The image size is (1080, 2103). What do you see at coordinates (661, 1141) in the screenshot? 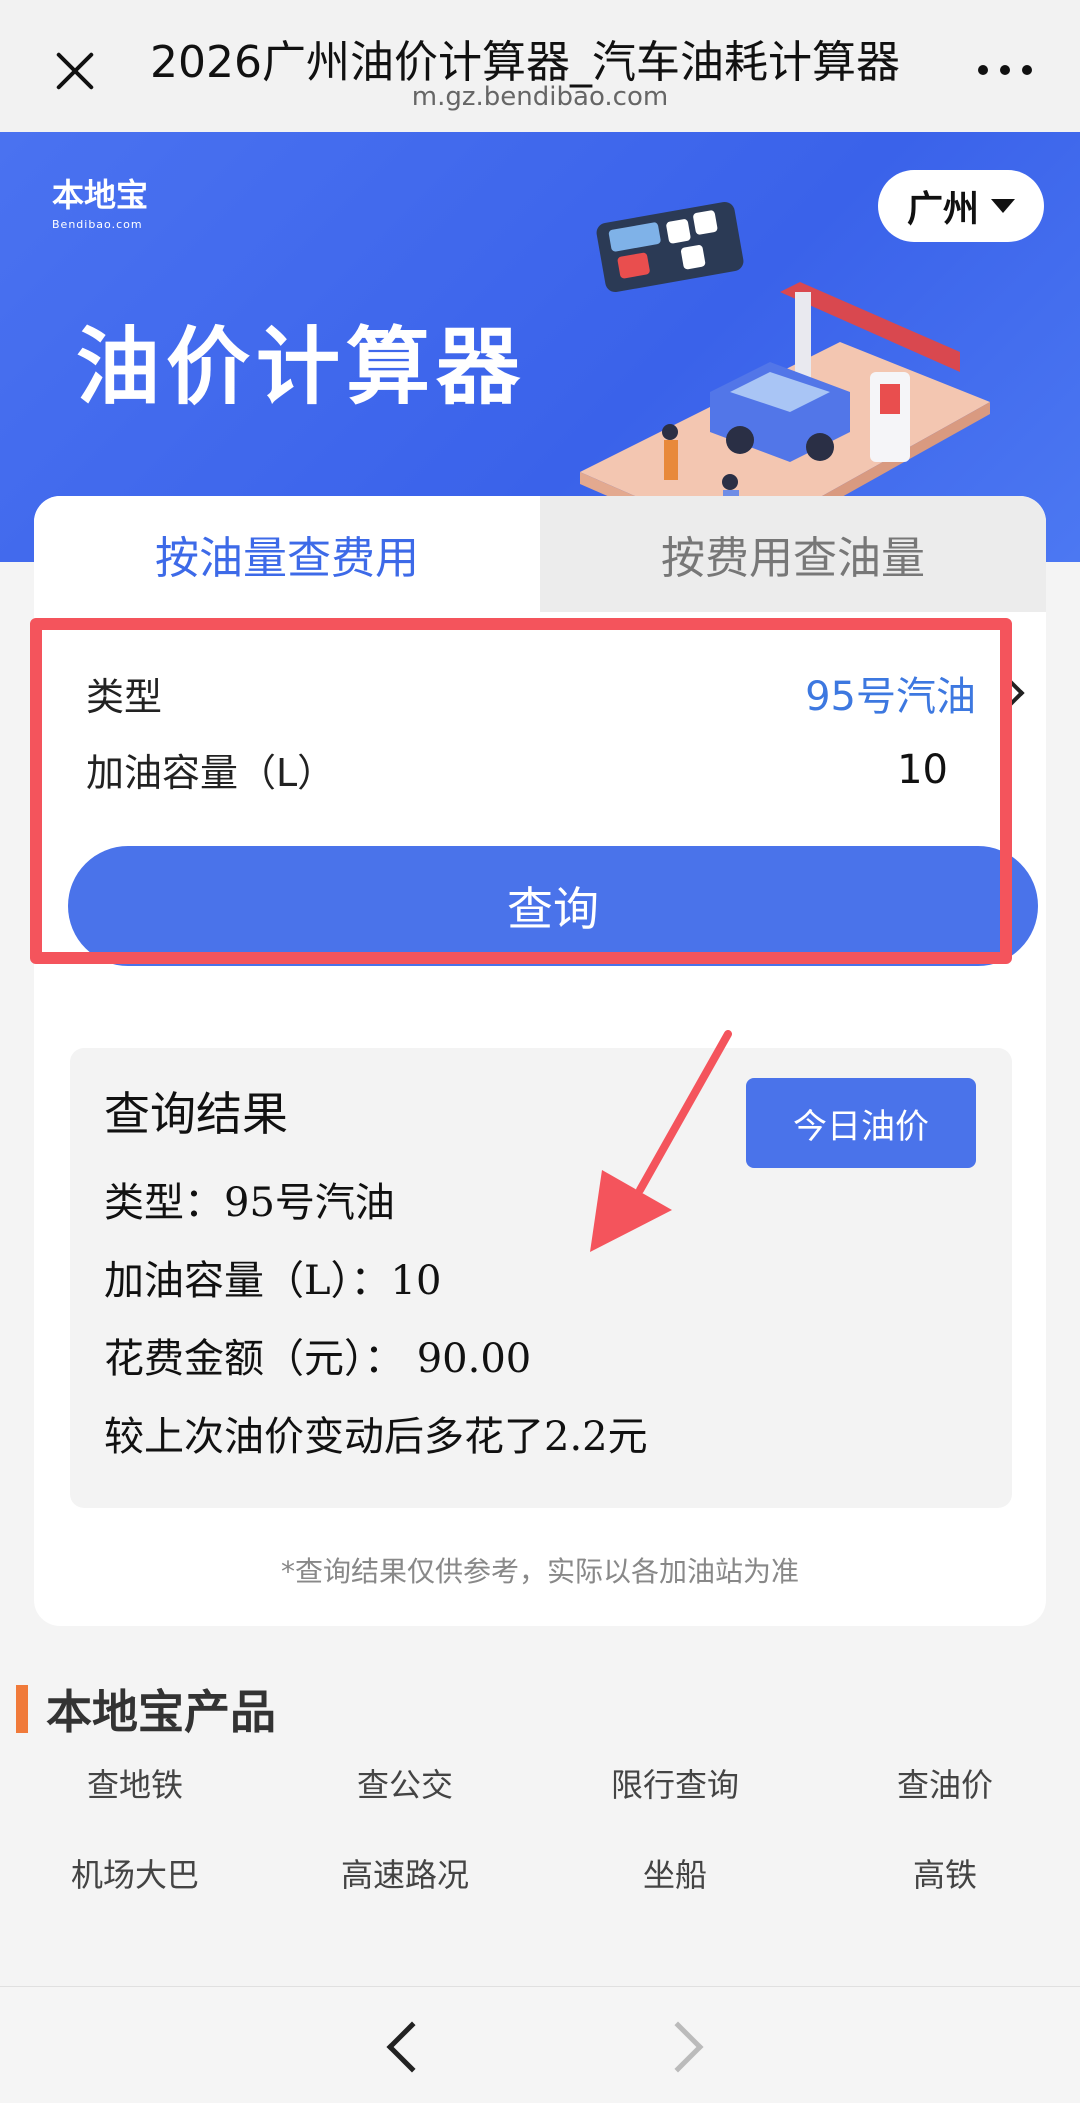
I see `annotation-arrow` at bounding box center [661, 1141].